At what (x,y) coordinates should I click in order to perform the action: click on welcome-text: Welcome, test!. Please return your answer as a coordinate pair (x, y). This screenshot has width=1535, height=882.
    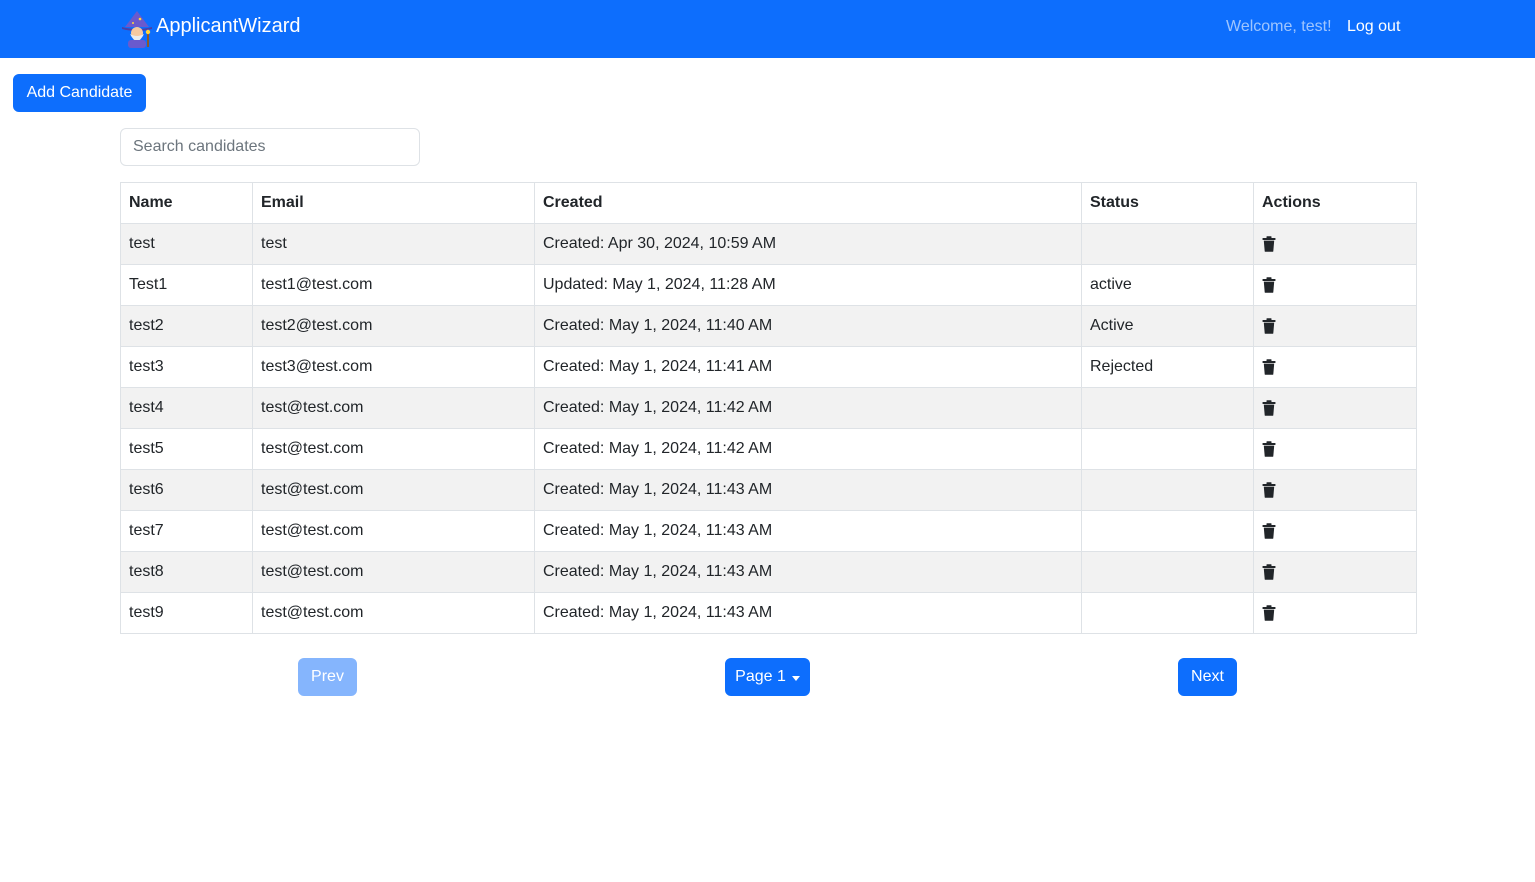
    Looking at the image, I should click on (1279, 26).